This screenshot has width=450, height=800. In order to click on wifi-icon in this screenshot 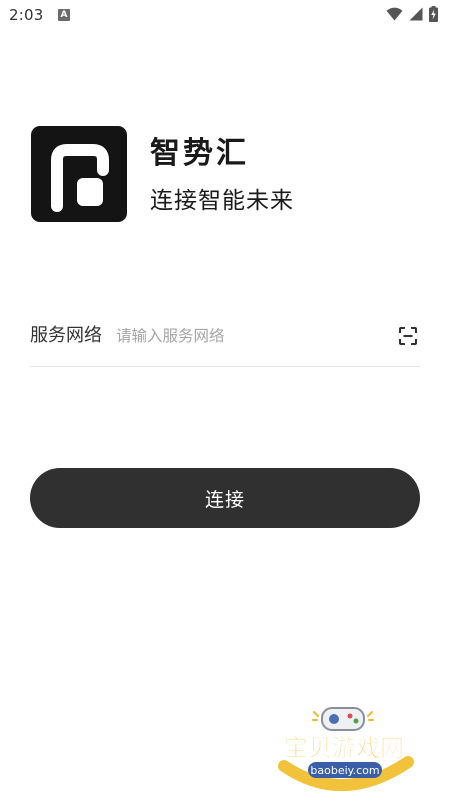, I will do `click(394, 14)`.